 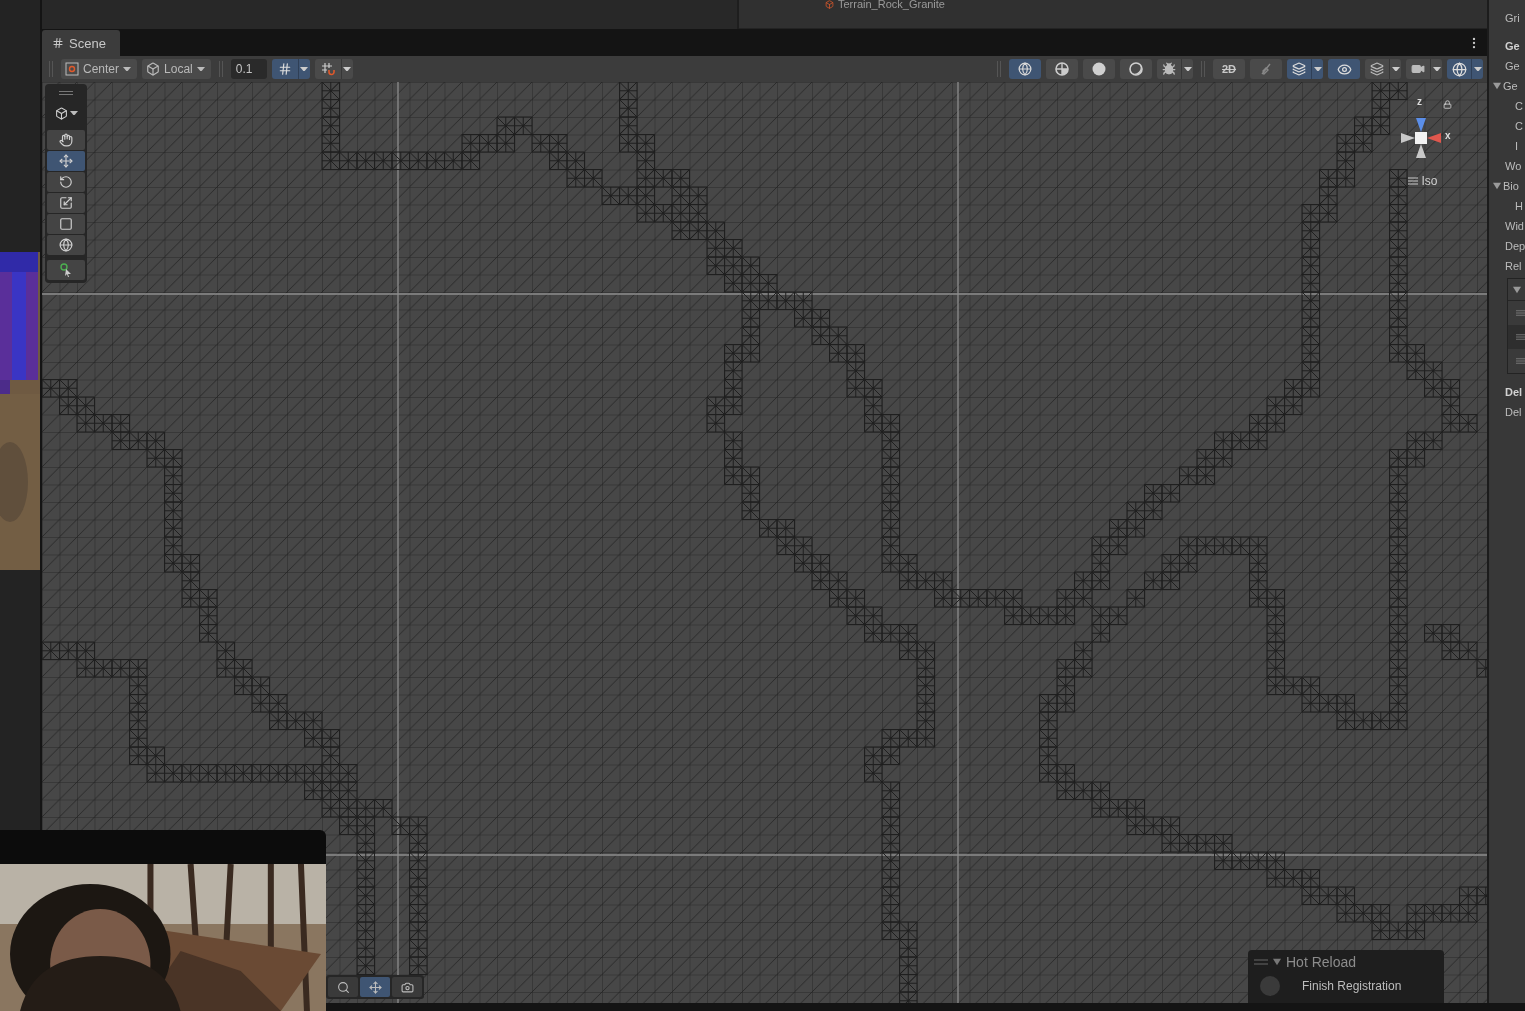 I want to click on prefab-icon, so click(x=829, y=4).